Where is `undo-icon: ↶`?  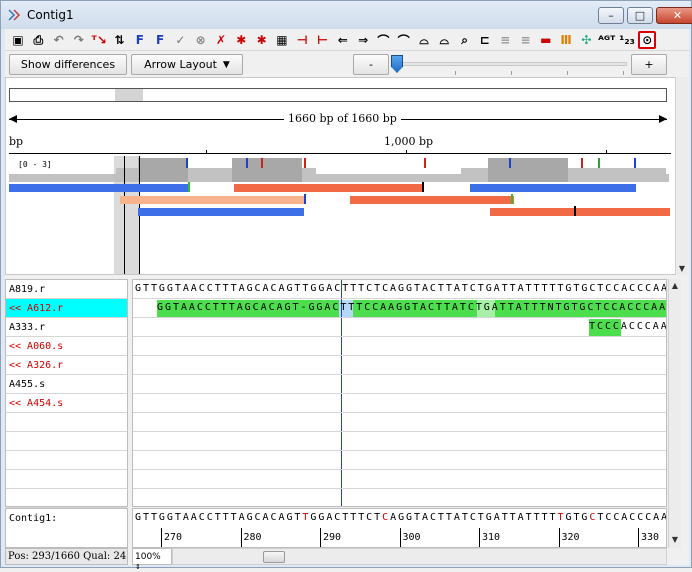 undo-icon: ↶ is located at coordinates (59, 40).